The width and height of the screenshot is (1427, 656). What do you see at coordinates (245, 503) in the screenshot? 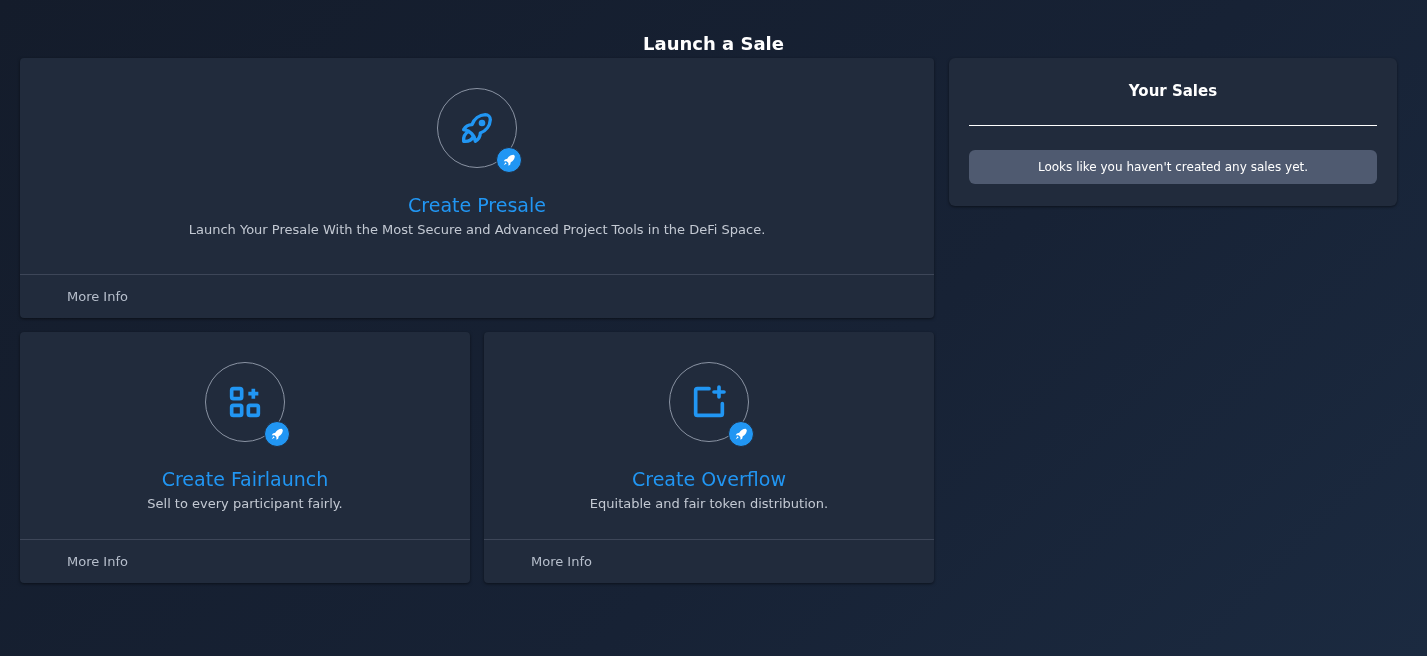
I see `card-description: Sell to every participant fairly.` at bounding box center [245, 503].